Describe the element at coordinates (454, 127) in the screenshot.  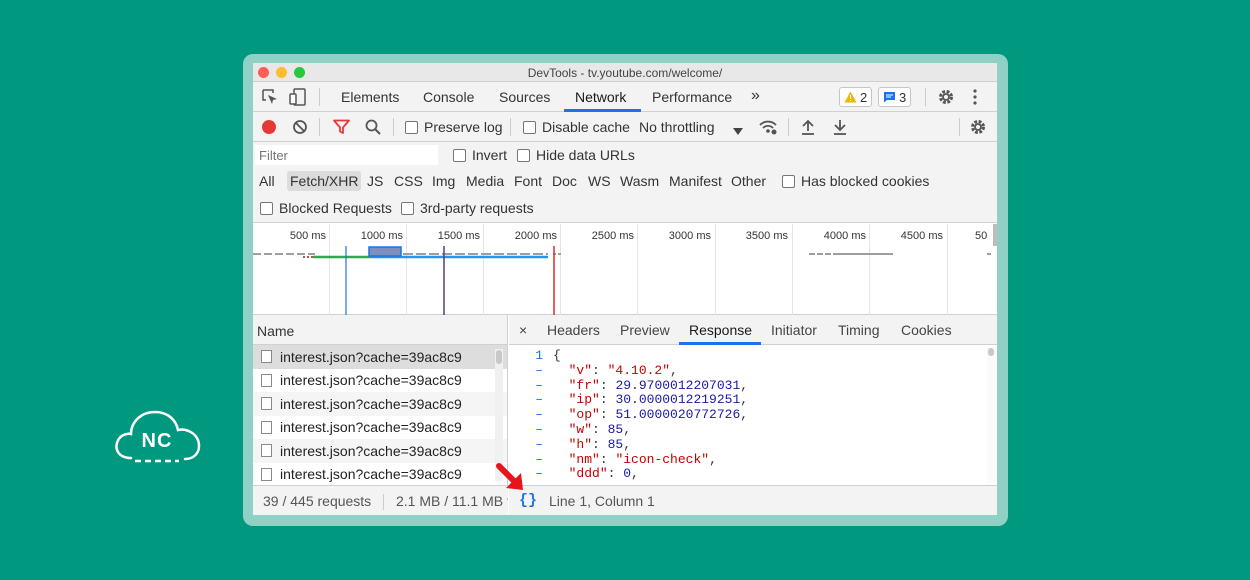
I see `preserve-log-toggle: Preserve log` at that location.